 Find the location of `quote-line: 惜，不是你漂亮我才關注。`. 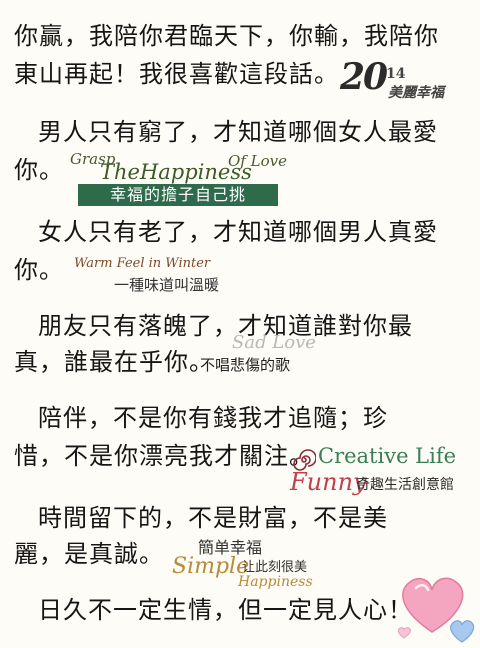

quote-line: 惜，不是你漂亮我才關注。 is located at coordinates (164, 456).